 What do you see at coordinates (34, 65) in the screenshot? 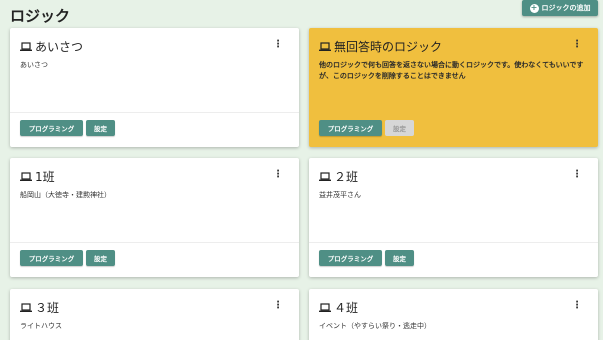
I see `card-description: あいさつ` at bounding box center [34, 65].